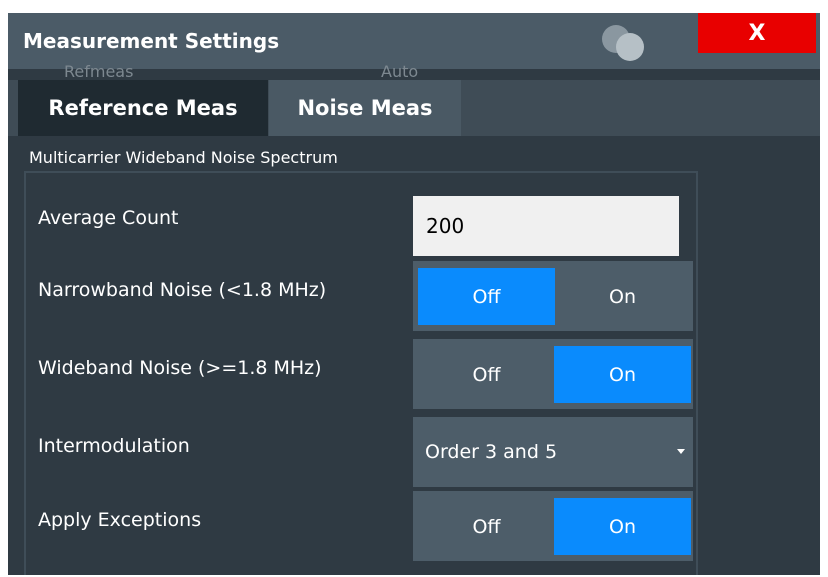 This screenshot has height=577, width=828. I want to click on logo-icon, so click(630, 42).